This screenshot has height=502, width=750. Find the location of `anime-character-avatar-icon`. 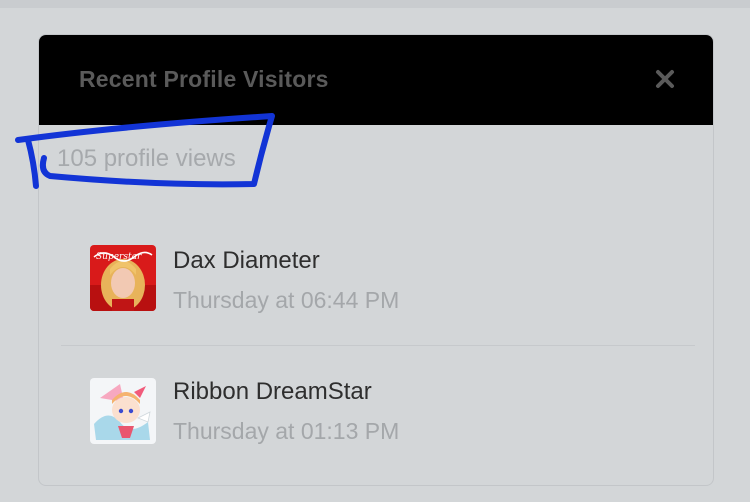

anime-character-avatar-icon is located at coordinates (123, 411).